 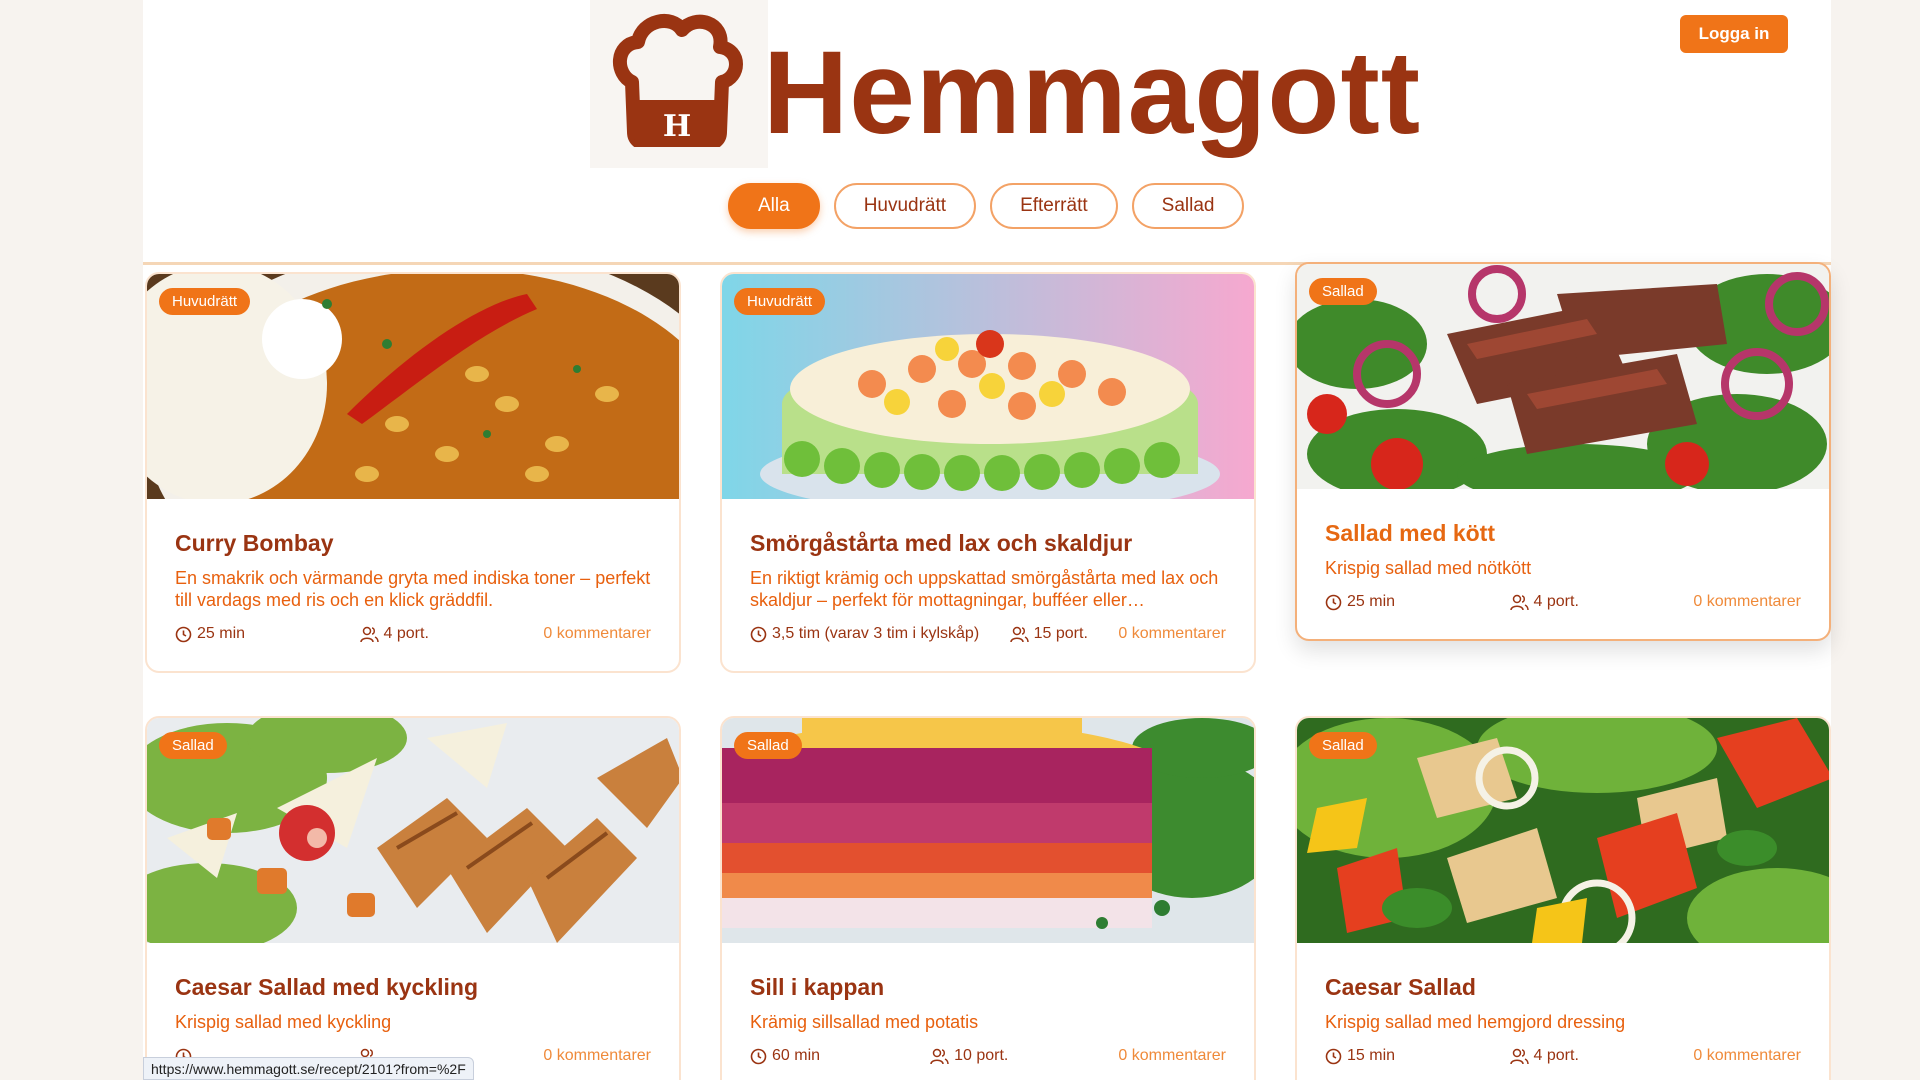 I want to click on recipe-image-herring-salad: Sallad, so click(x=988, y=830).